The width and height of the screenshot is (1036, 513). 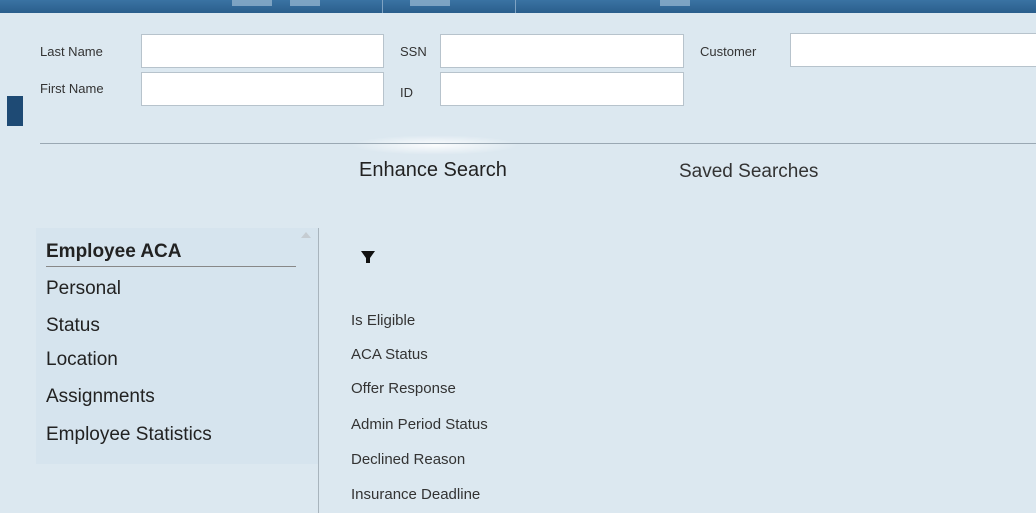 What do you see at coordinates (368, 257) in the screenshot?
I see `filter-icon` at bounding box center [368, 257].